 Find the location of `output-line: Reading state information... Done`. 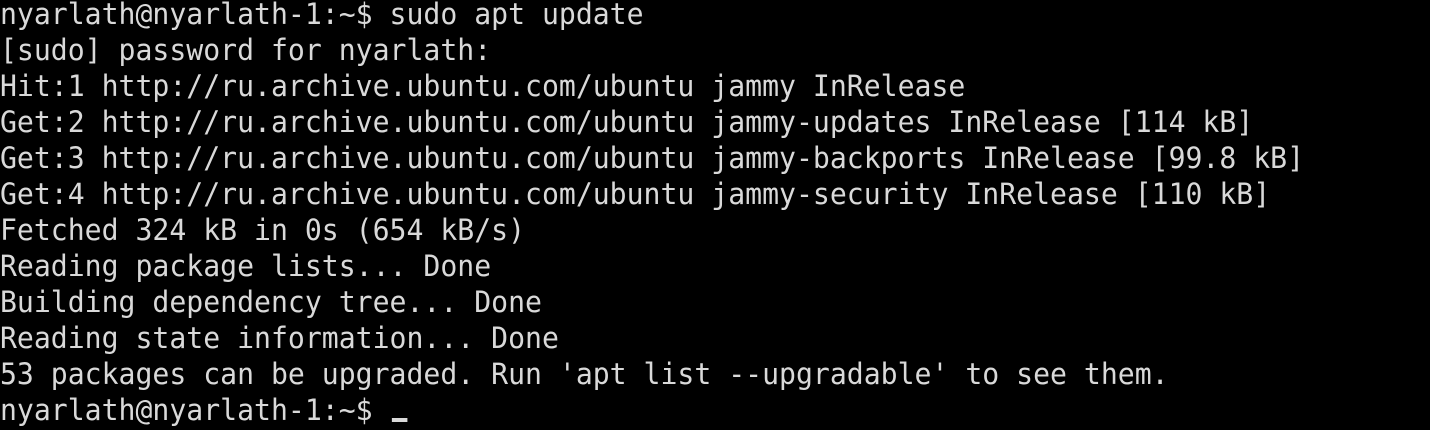

output-line: Reading state information... Done is located at coordinates (279, 338).